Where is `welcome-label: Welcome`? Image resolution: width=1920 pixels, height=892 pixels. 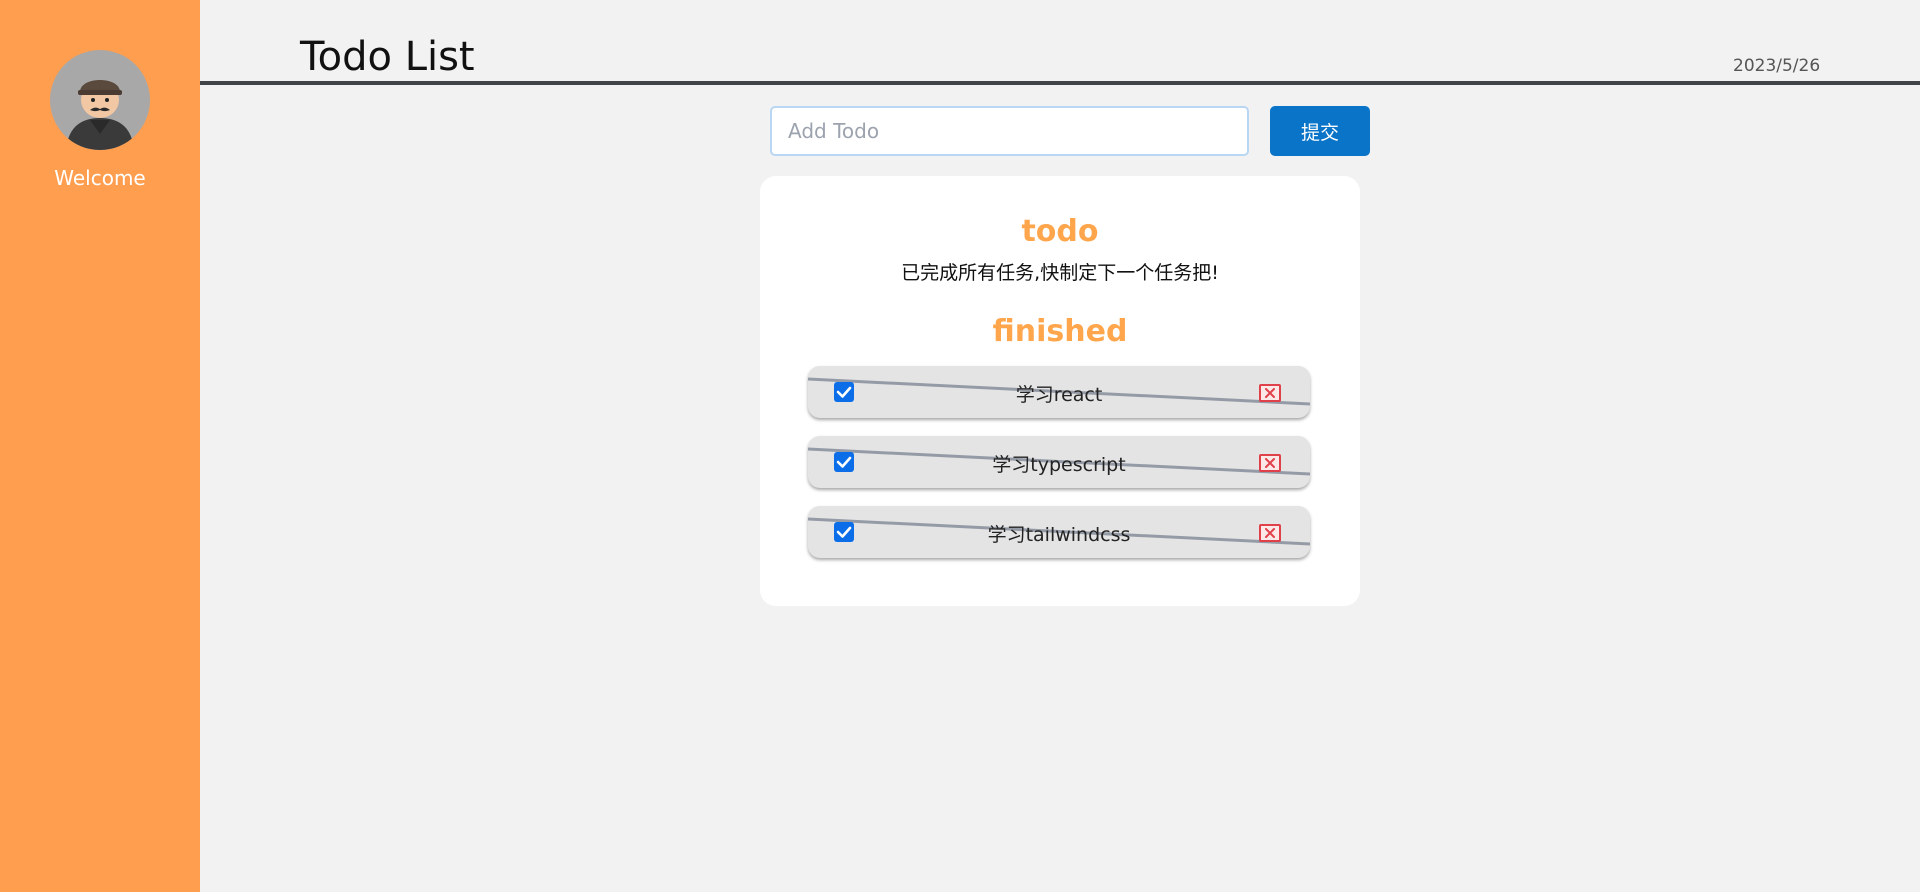 welcome-label: Welcome is located at coordinates (100, 178).